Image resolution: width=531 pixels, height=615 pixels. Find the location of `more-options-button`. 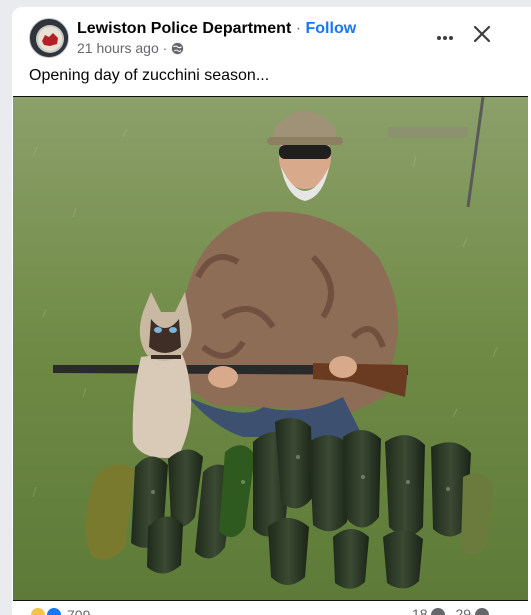

more-options-button is located at coordinates (445, 37).